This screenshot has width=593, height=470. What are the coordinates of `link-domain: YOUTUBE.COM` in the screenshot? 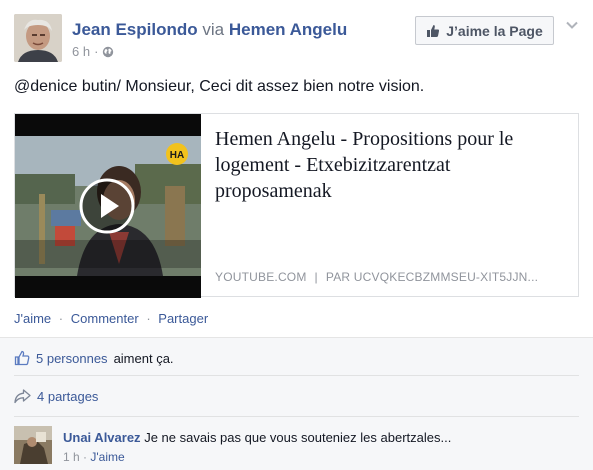 It's located at (261, 277).